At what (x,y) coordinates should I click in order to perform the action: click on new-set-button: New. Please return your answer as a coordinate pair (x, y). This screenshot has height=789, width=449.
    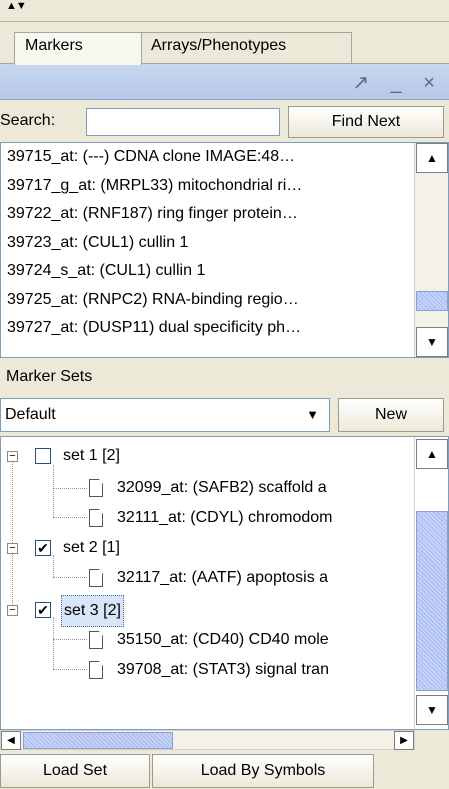
    Looking at the image, I should click on (391, 415).